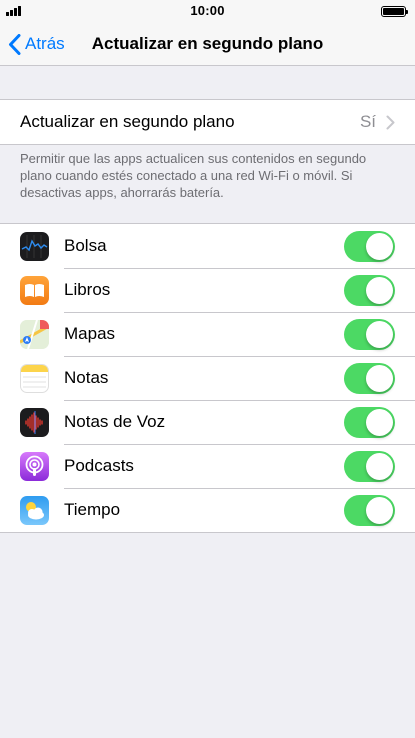 The height and width of the screenshot is (738, 415). Describe the element at coordinates (367, 121) in the screenshot. I see `background-refresh-value: Sí` at that location.